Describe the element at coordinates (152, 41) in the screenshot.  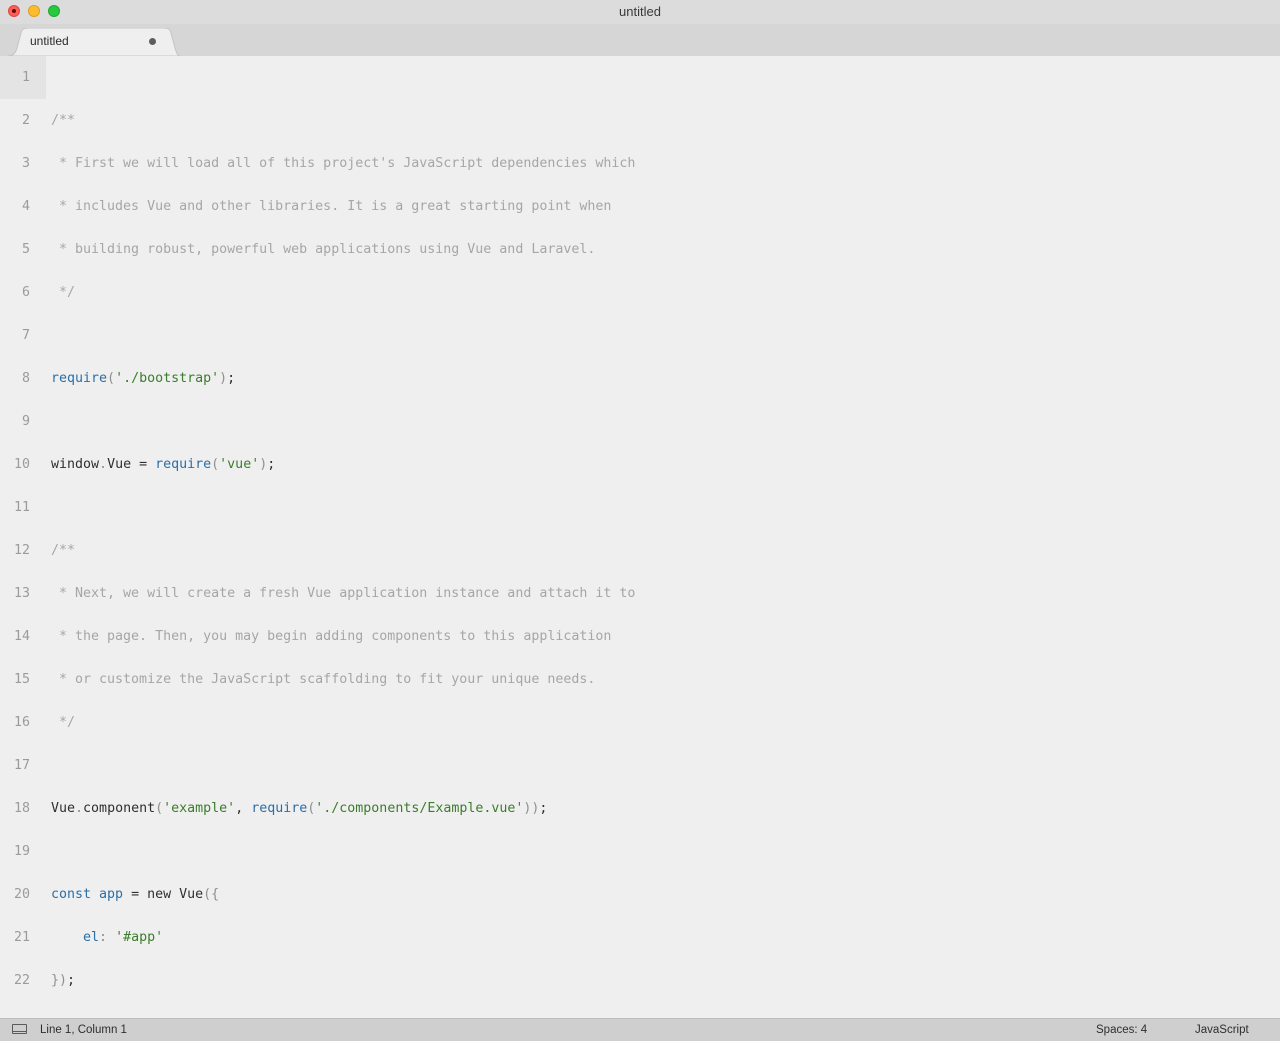
I see `dirty-dot-icon` at that location.